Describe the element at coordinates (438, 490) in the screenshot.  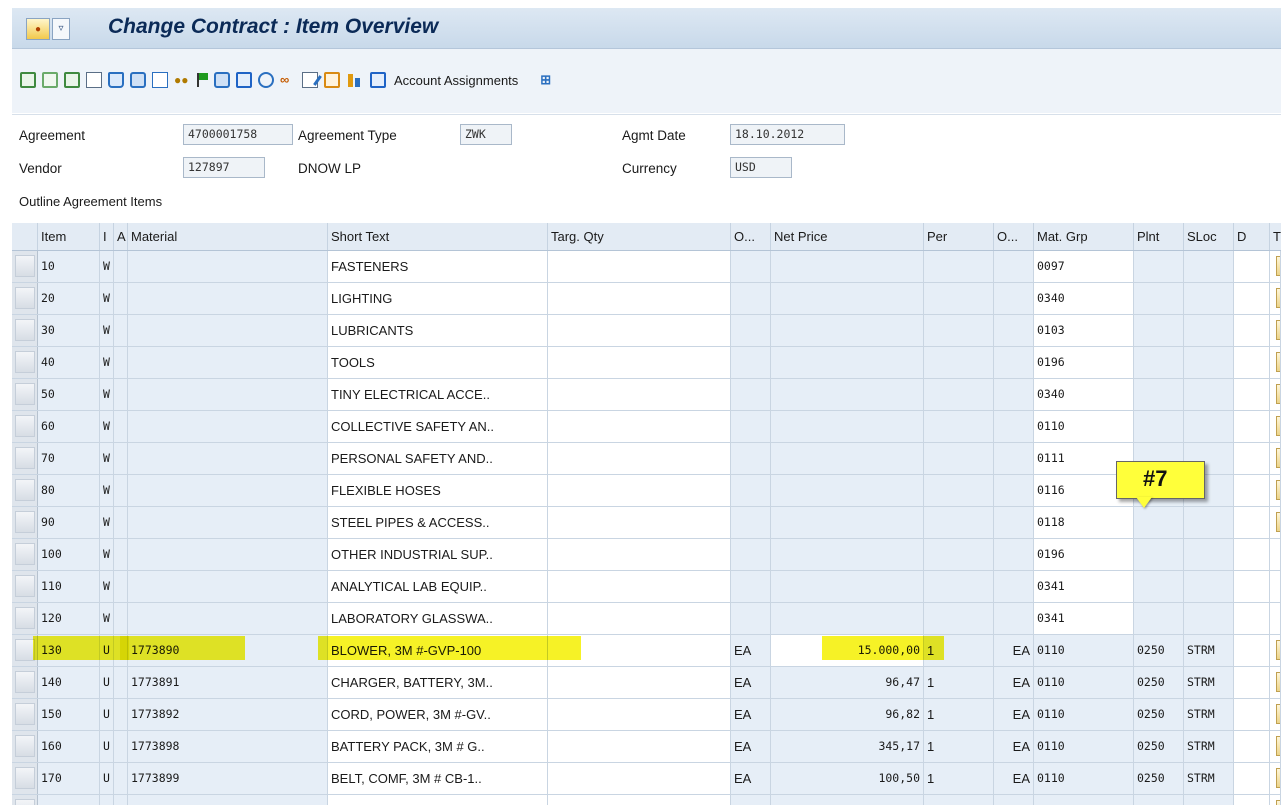
I see `cell-short-text: FLEXIBLE HOSES` at that location.